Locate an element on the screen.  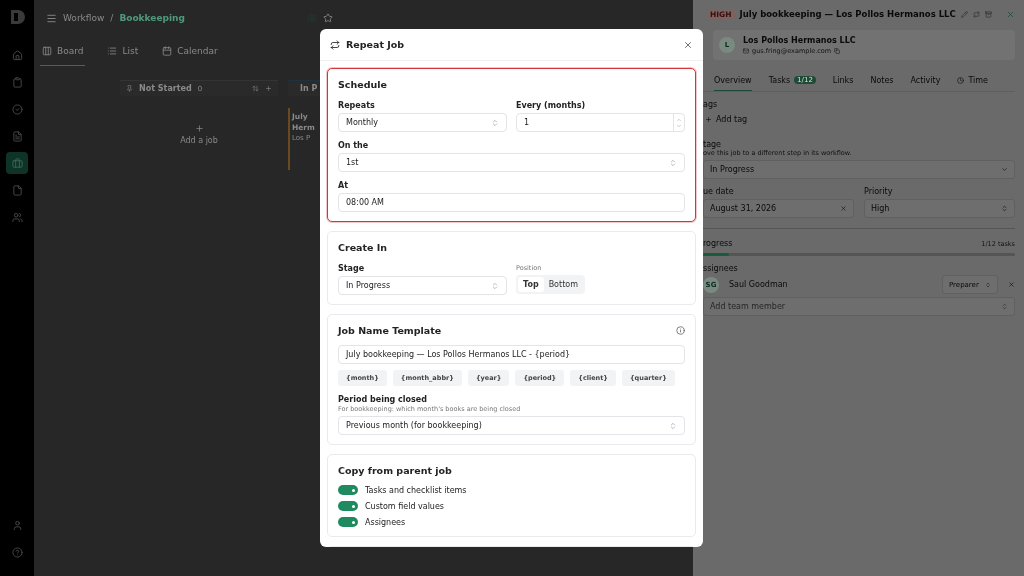
job-title: July bookkeeping — Los Pollos Hermanos LLC is located at coordinates (847, 14).